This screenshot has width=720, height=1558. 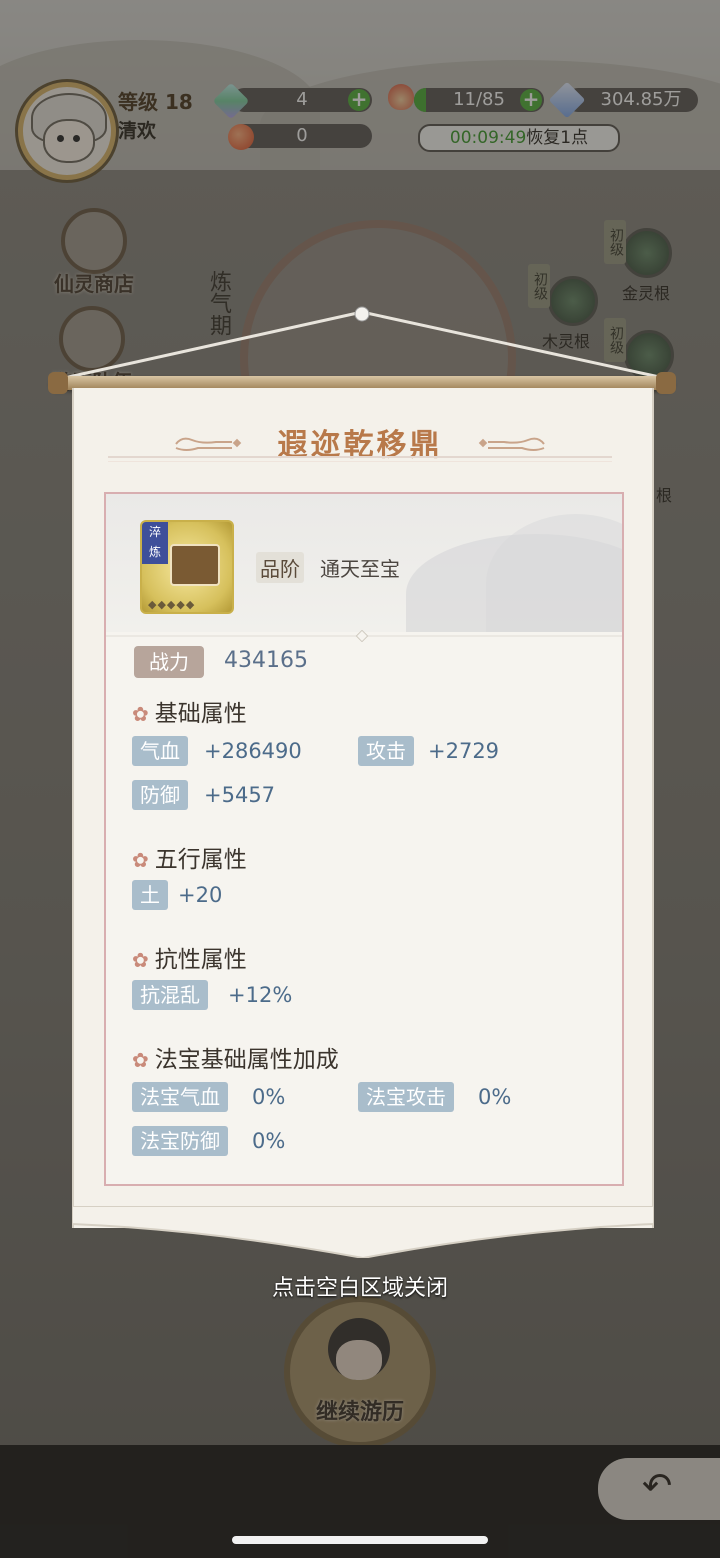 I want to click on treasure-attack-label: 法宝攻击, so click(x=406, y=1097).